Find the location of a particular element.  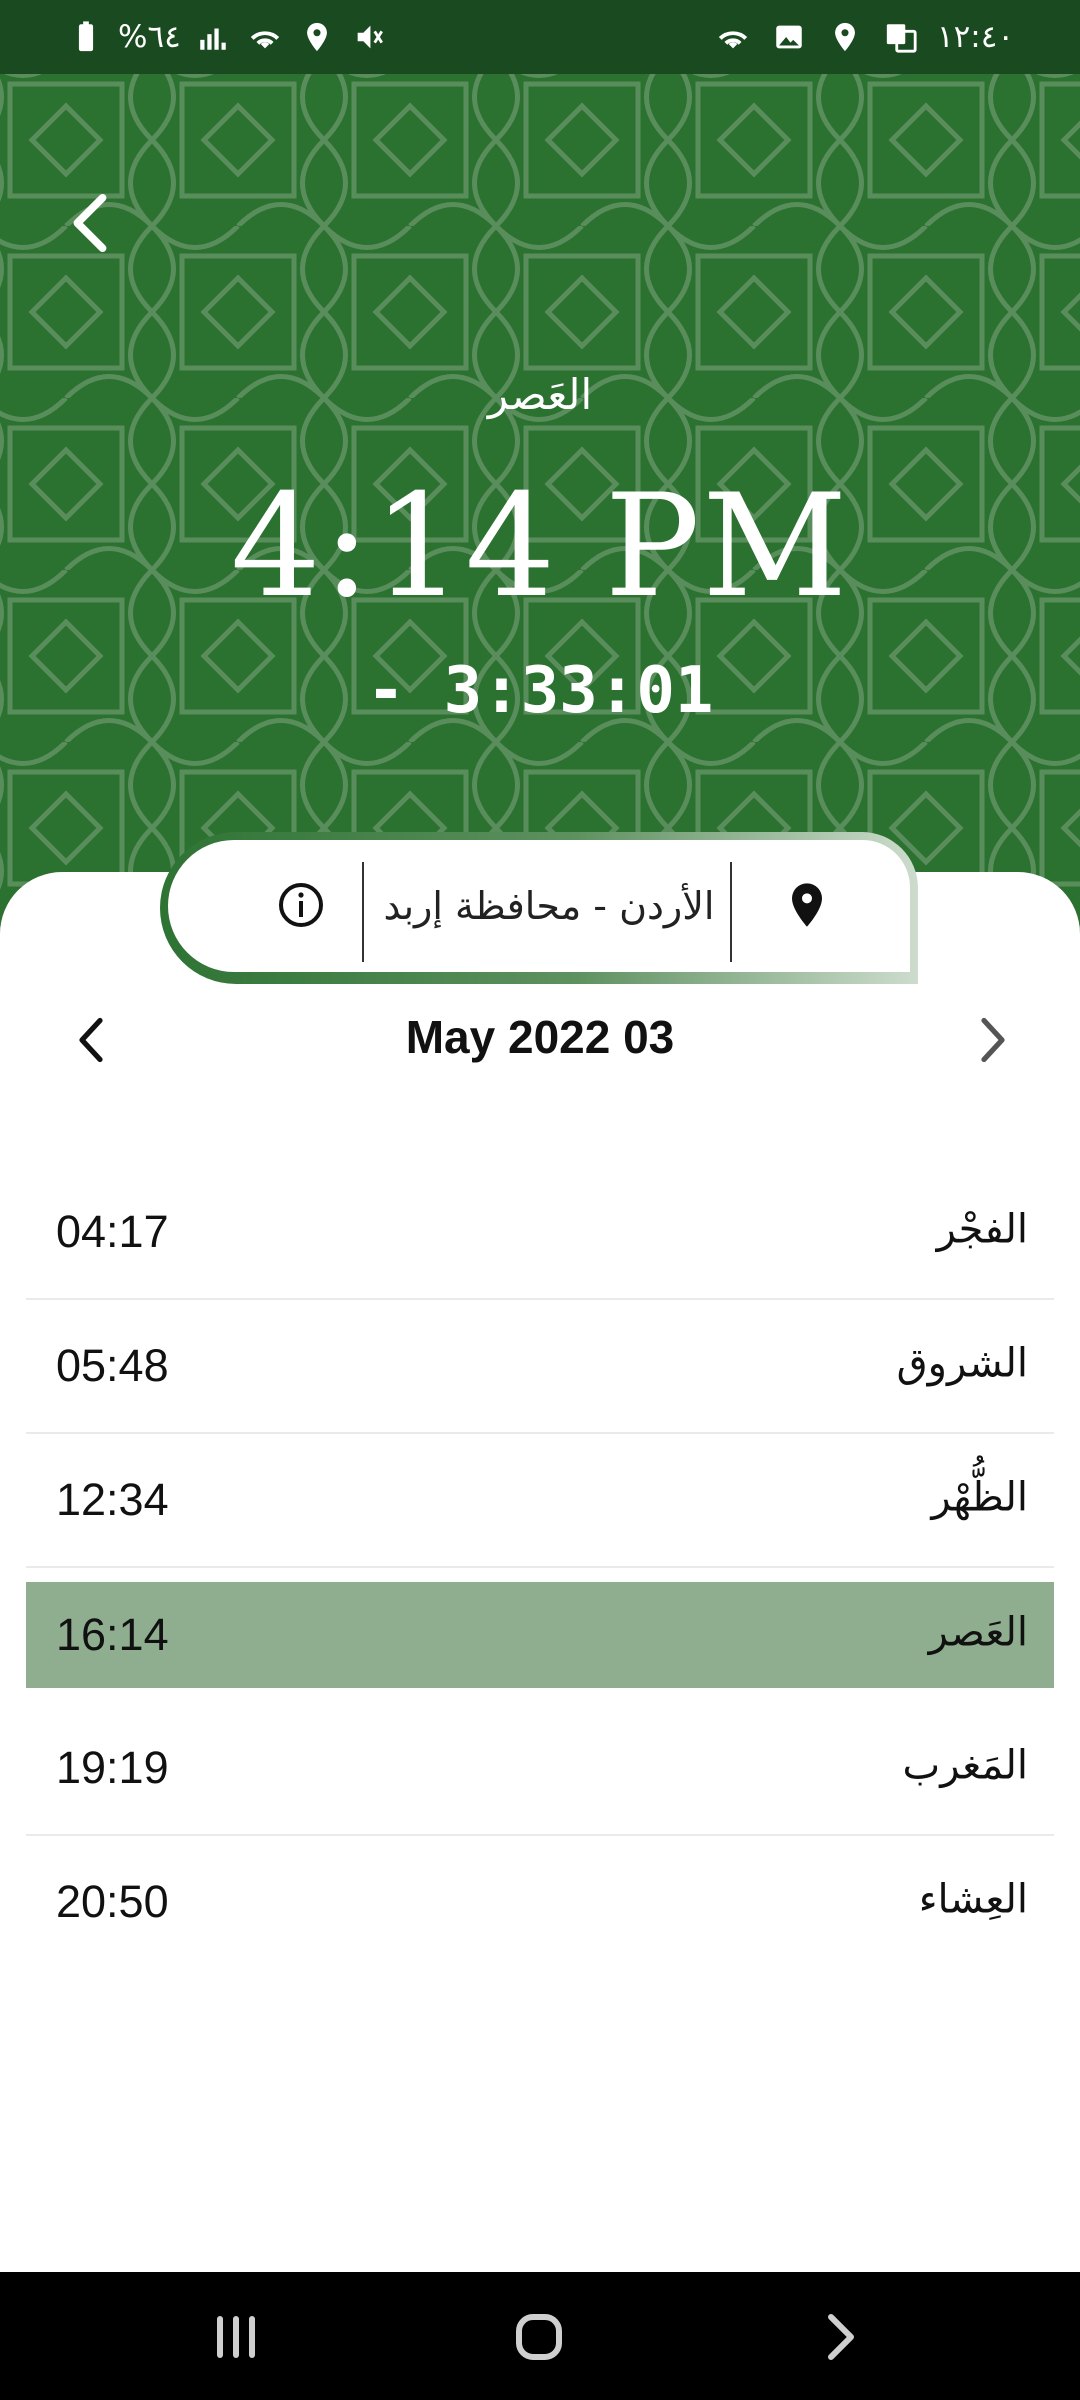

current-prayer-name: العَصر is located at coordinates (540, 394).